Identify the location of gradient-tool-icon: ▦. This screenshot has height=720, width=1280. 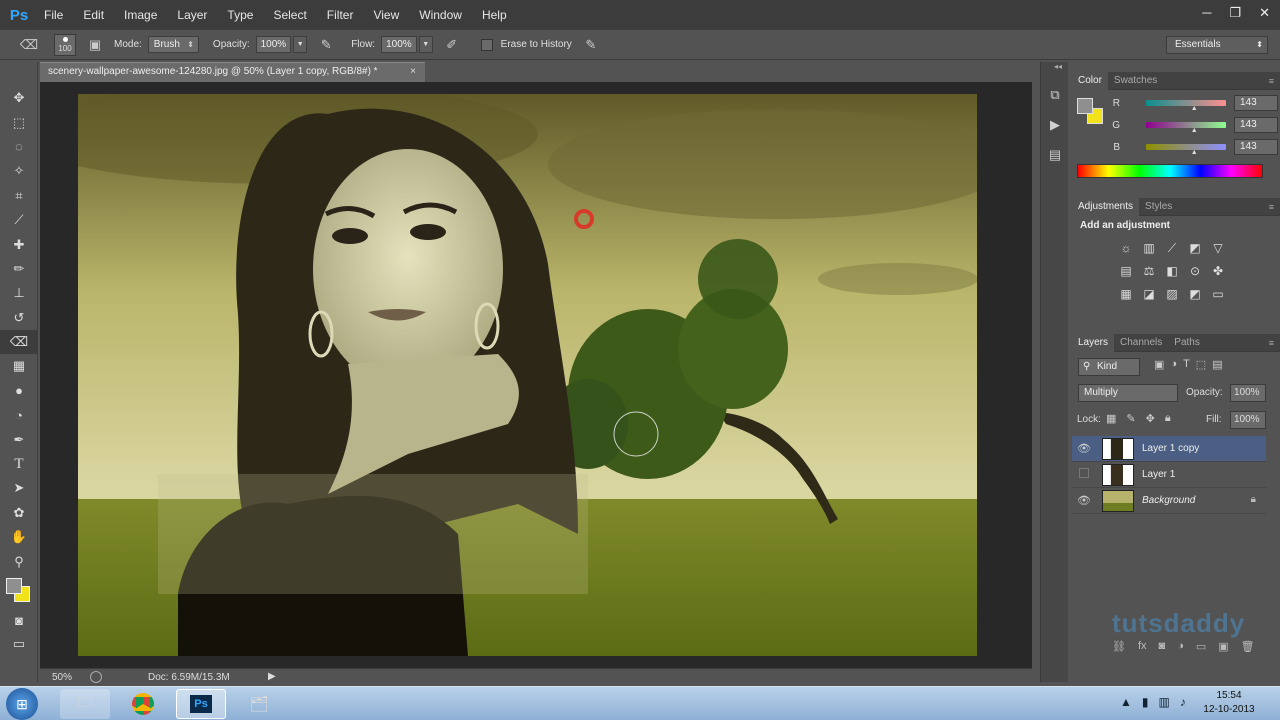
(19, 366).